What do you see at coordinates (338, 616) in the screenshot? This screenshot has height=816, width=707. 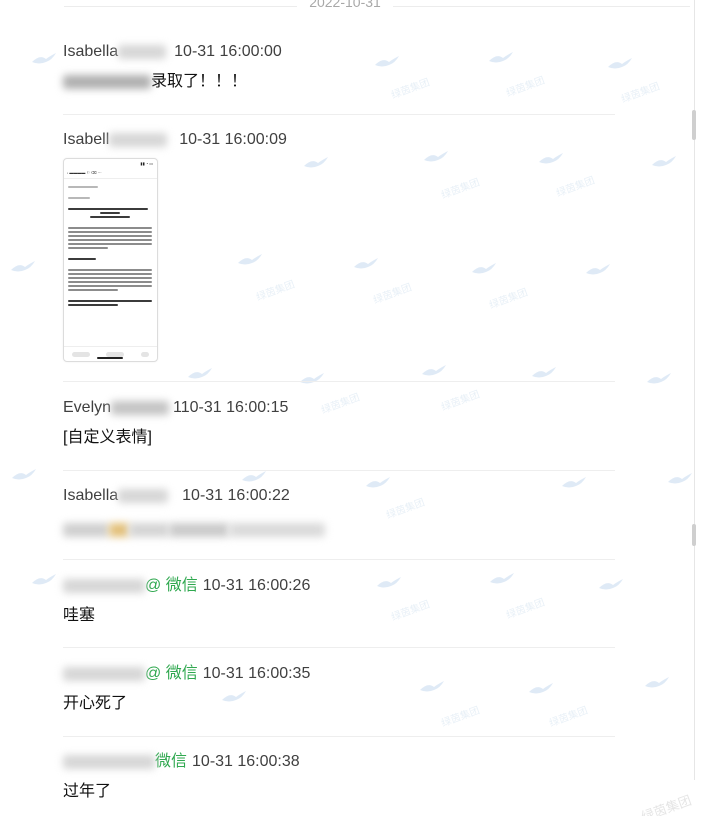 I see `message-body: 哇塞` at bounding box center [338, 616].